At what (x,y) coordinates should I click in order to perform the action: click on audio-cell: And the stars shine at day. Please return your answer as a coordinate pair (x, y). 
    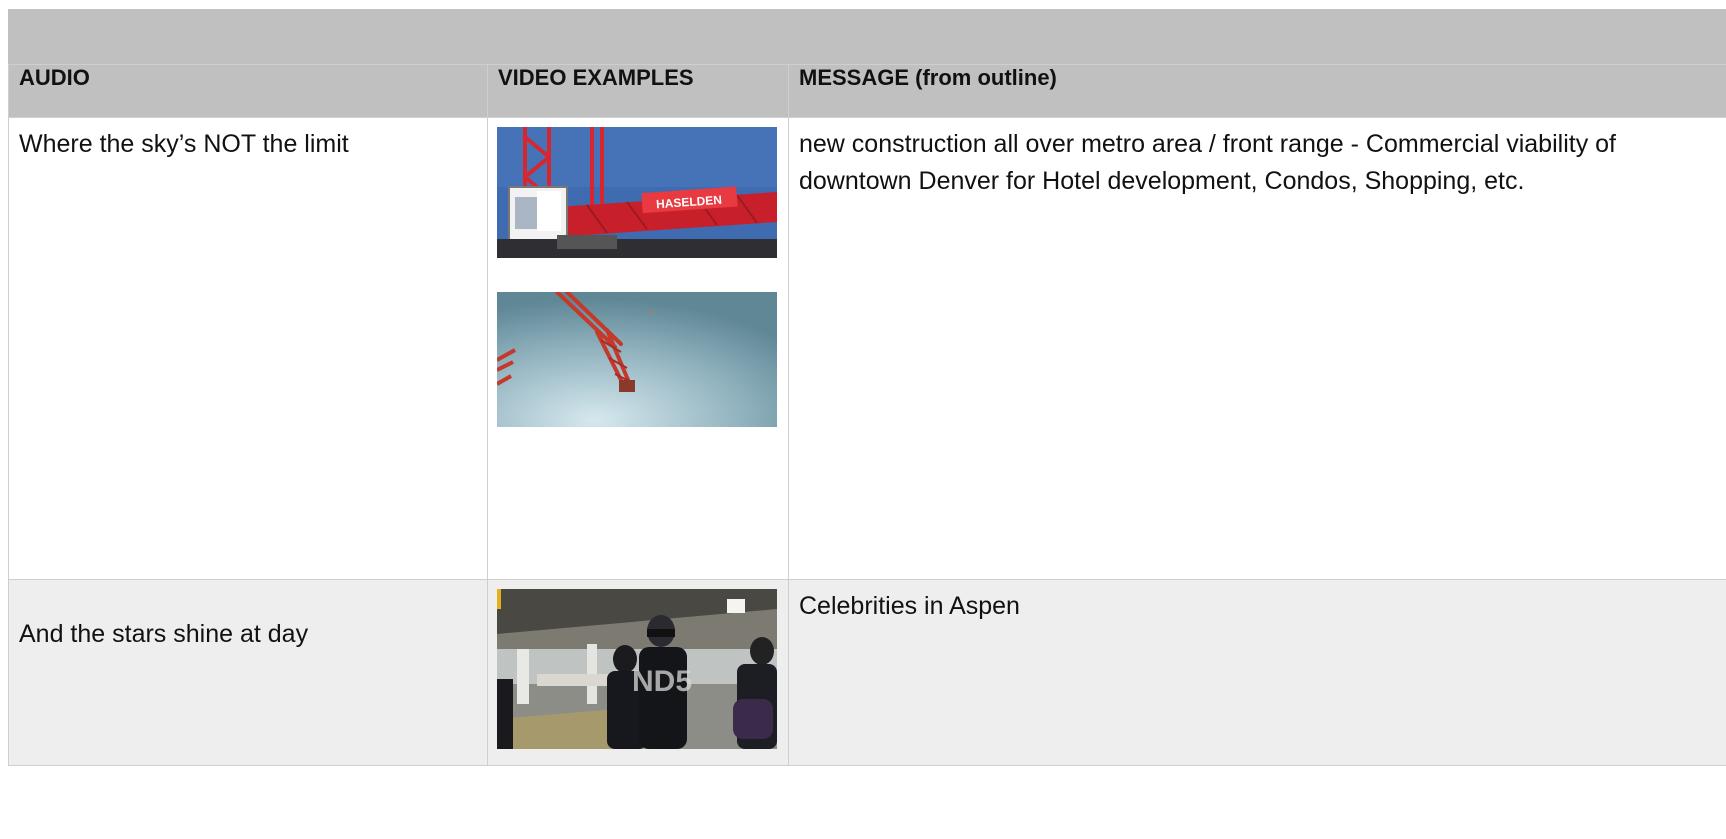
    Looking at the image, I should click on (248, 672).